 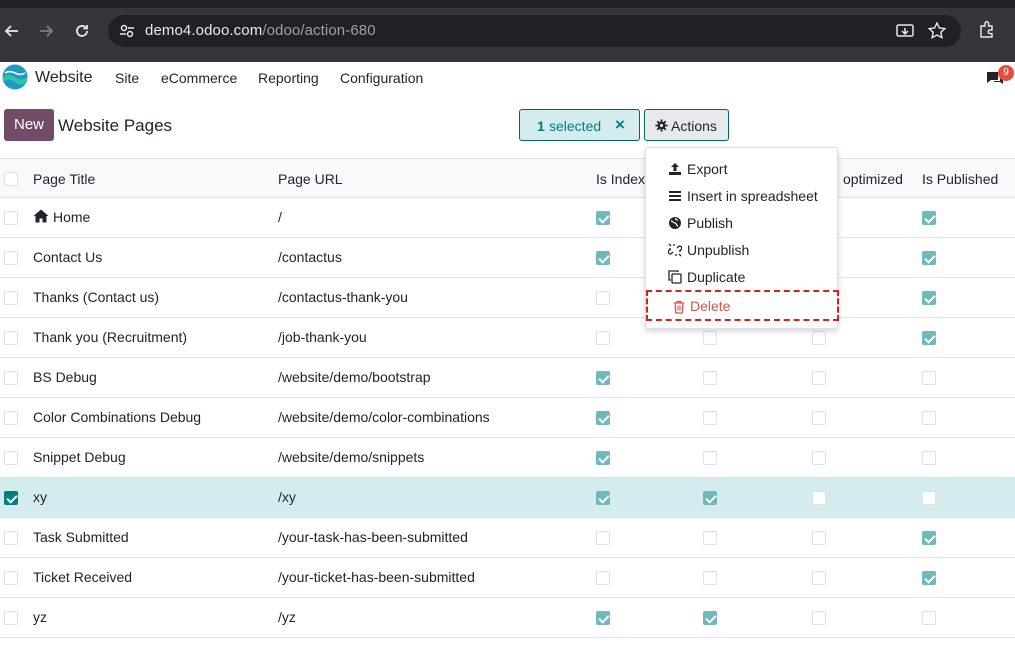 I want to click on extensions-icon, so click(x=987, y=30).